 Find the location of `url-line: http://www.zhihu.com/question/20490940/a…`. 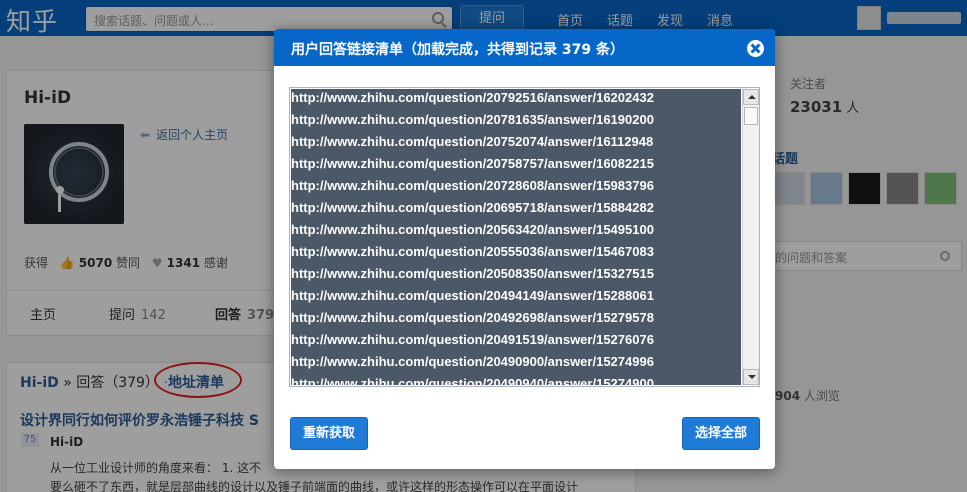

url-line: http://www.zhihu.com/question/20490940/a… is located at coordinates (516, 380).